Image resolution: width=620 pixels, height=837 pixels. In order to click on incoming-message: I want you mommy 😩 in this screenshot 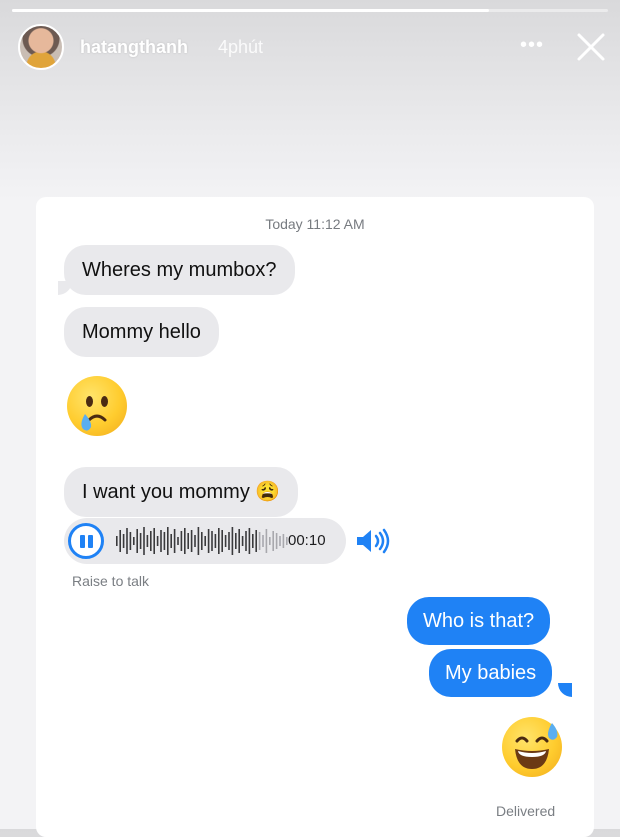, I will do `click(181, 492)`.